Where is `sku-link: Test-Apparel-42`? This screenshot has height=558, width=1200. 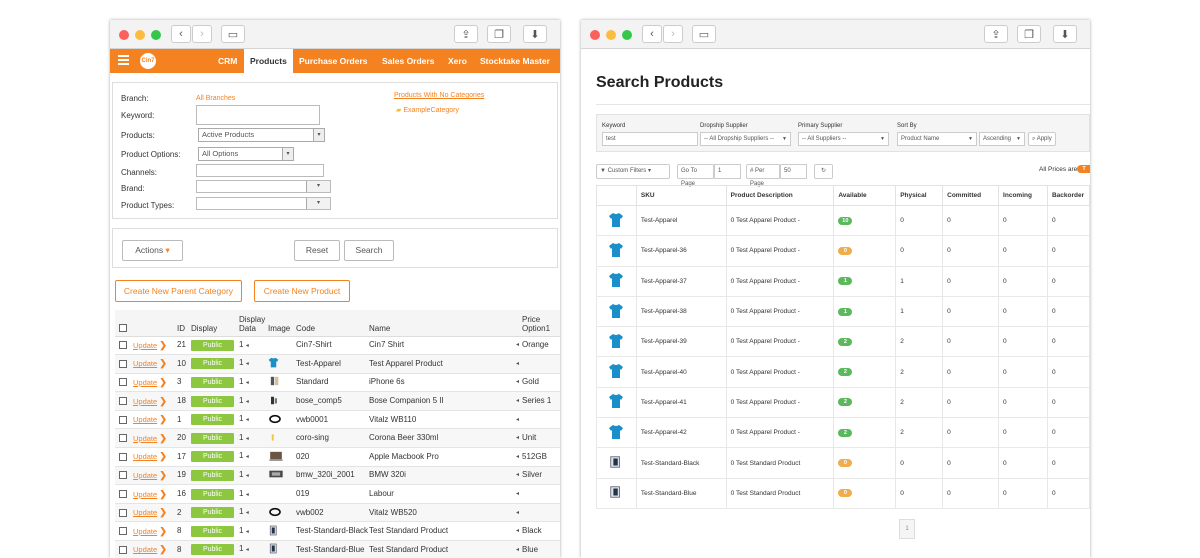
sku-link: Test-Apparel-42 is located at coordinates (681, 433).